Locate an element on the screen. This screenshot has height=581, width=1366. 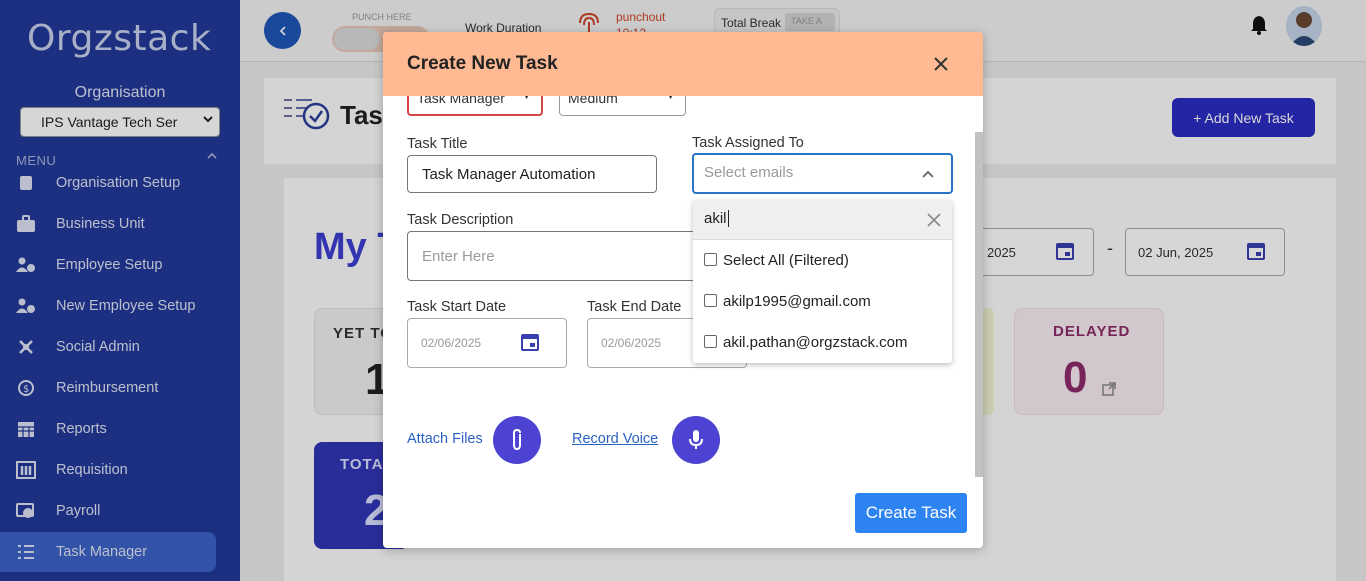
task-start-date-value: 02/06/2025 is located at coordinates (451, 343).